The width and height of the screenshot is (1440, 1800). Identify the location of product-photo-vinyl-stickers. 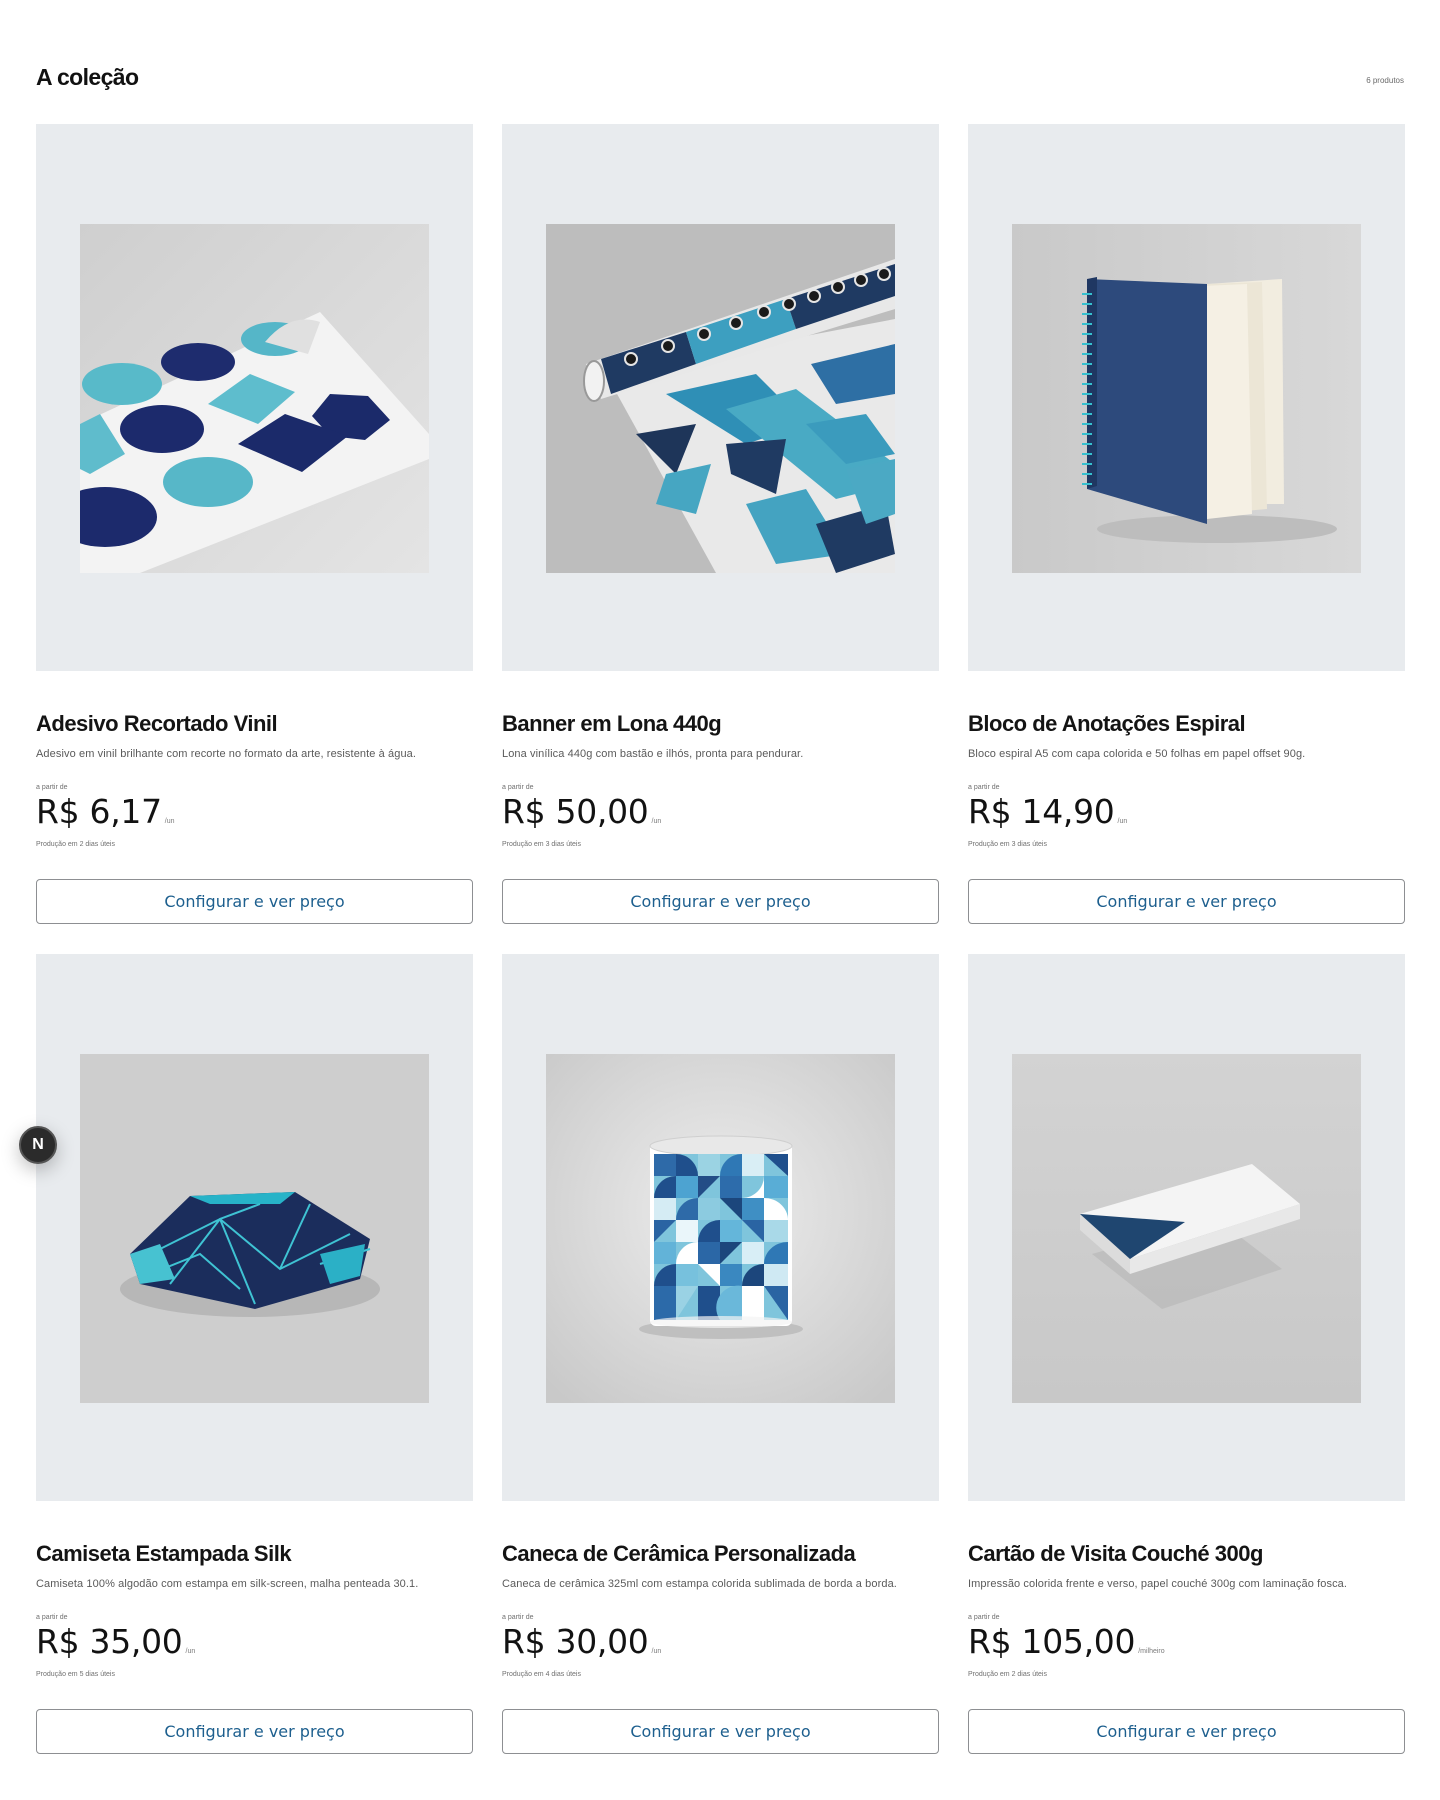
(254, 398).